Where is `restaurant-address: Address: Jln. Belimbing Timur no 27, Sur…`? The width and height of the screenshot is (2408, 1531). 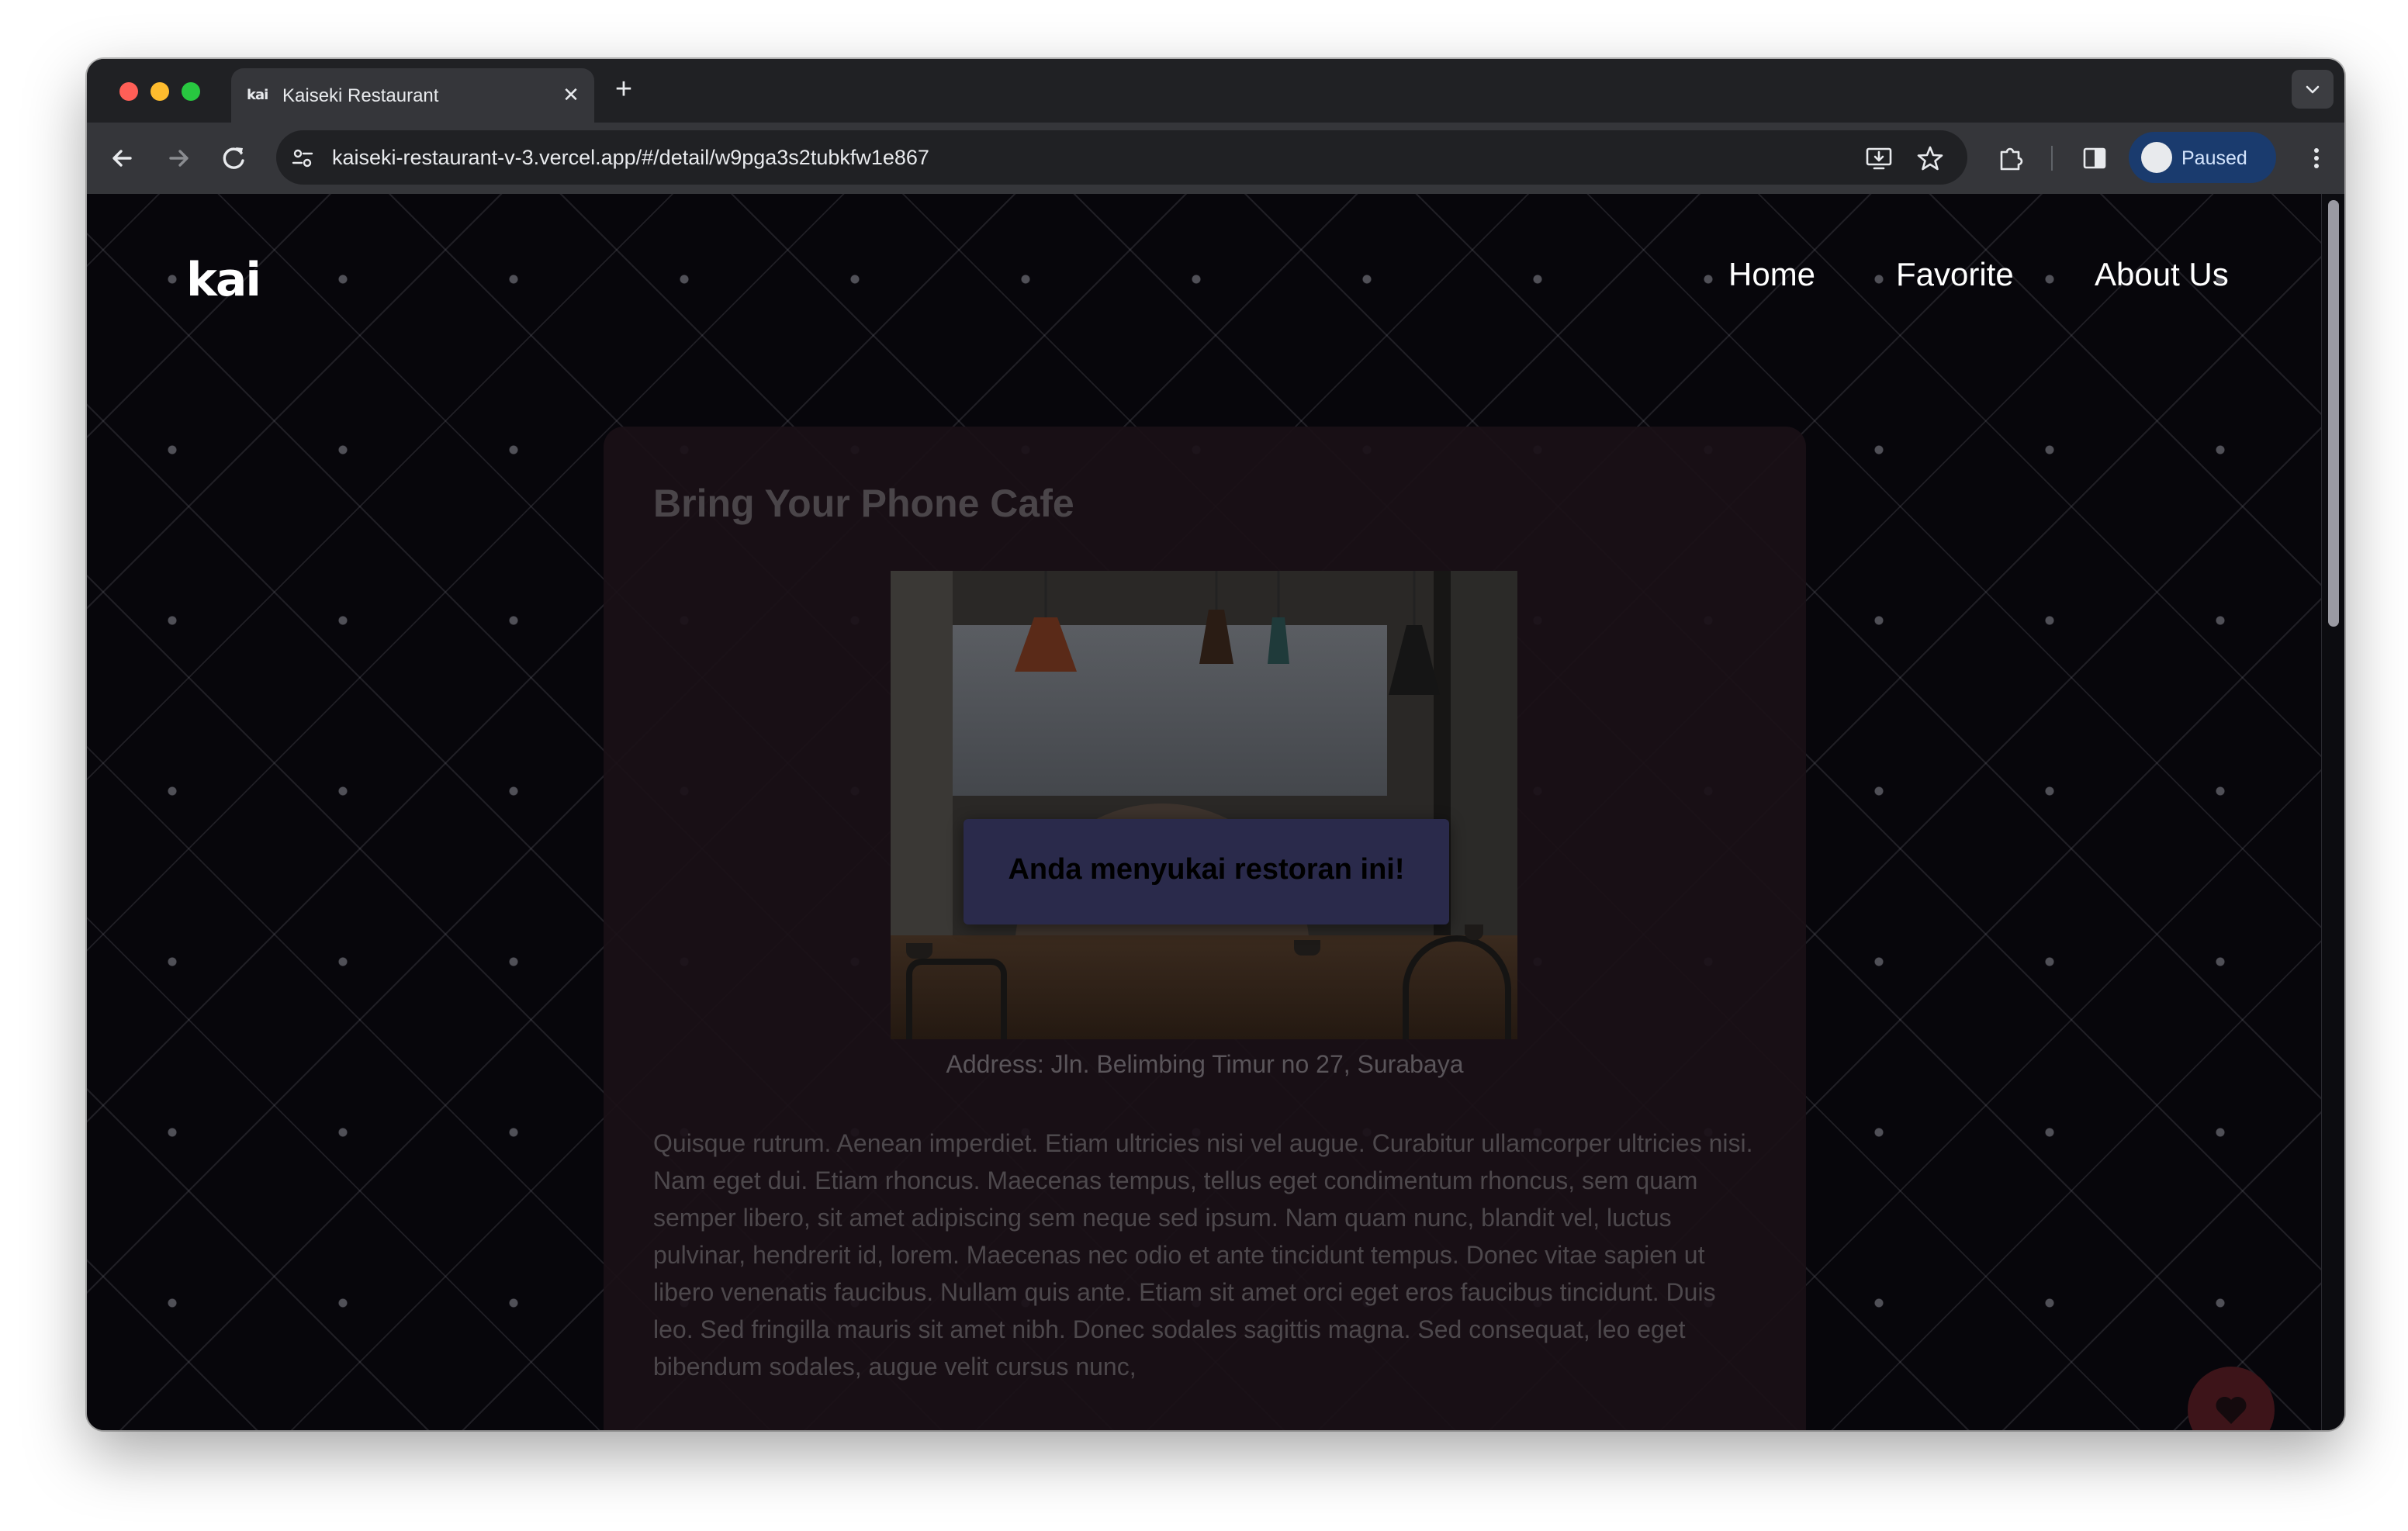 restaurant-address: Address: Jln. Belimbing Timur no 27, Sur… is located at coordinates (1205, 1064).